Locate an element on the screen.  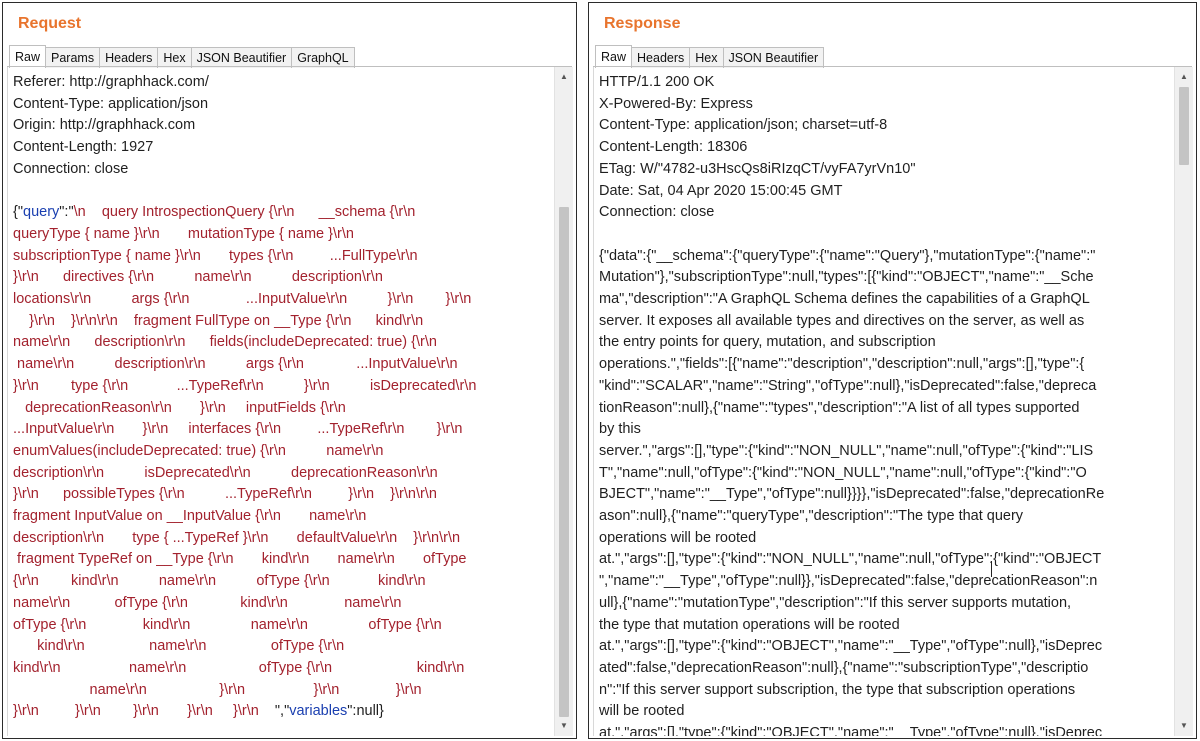
response-header-line: X-Powered-By: Express is located at coordinates (676, 103).